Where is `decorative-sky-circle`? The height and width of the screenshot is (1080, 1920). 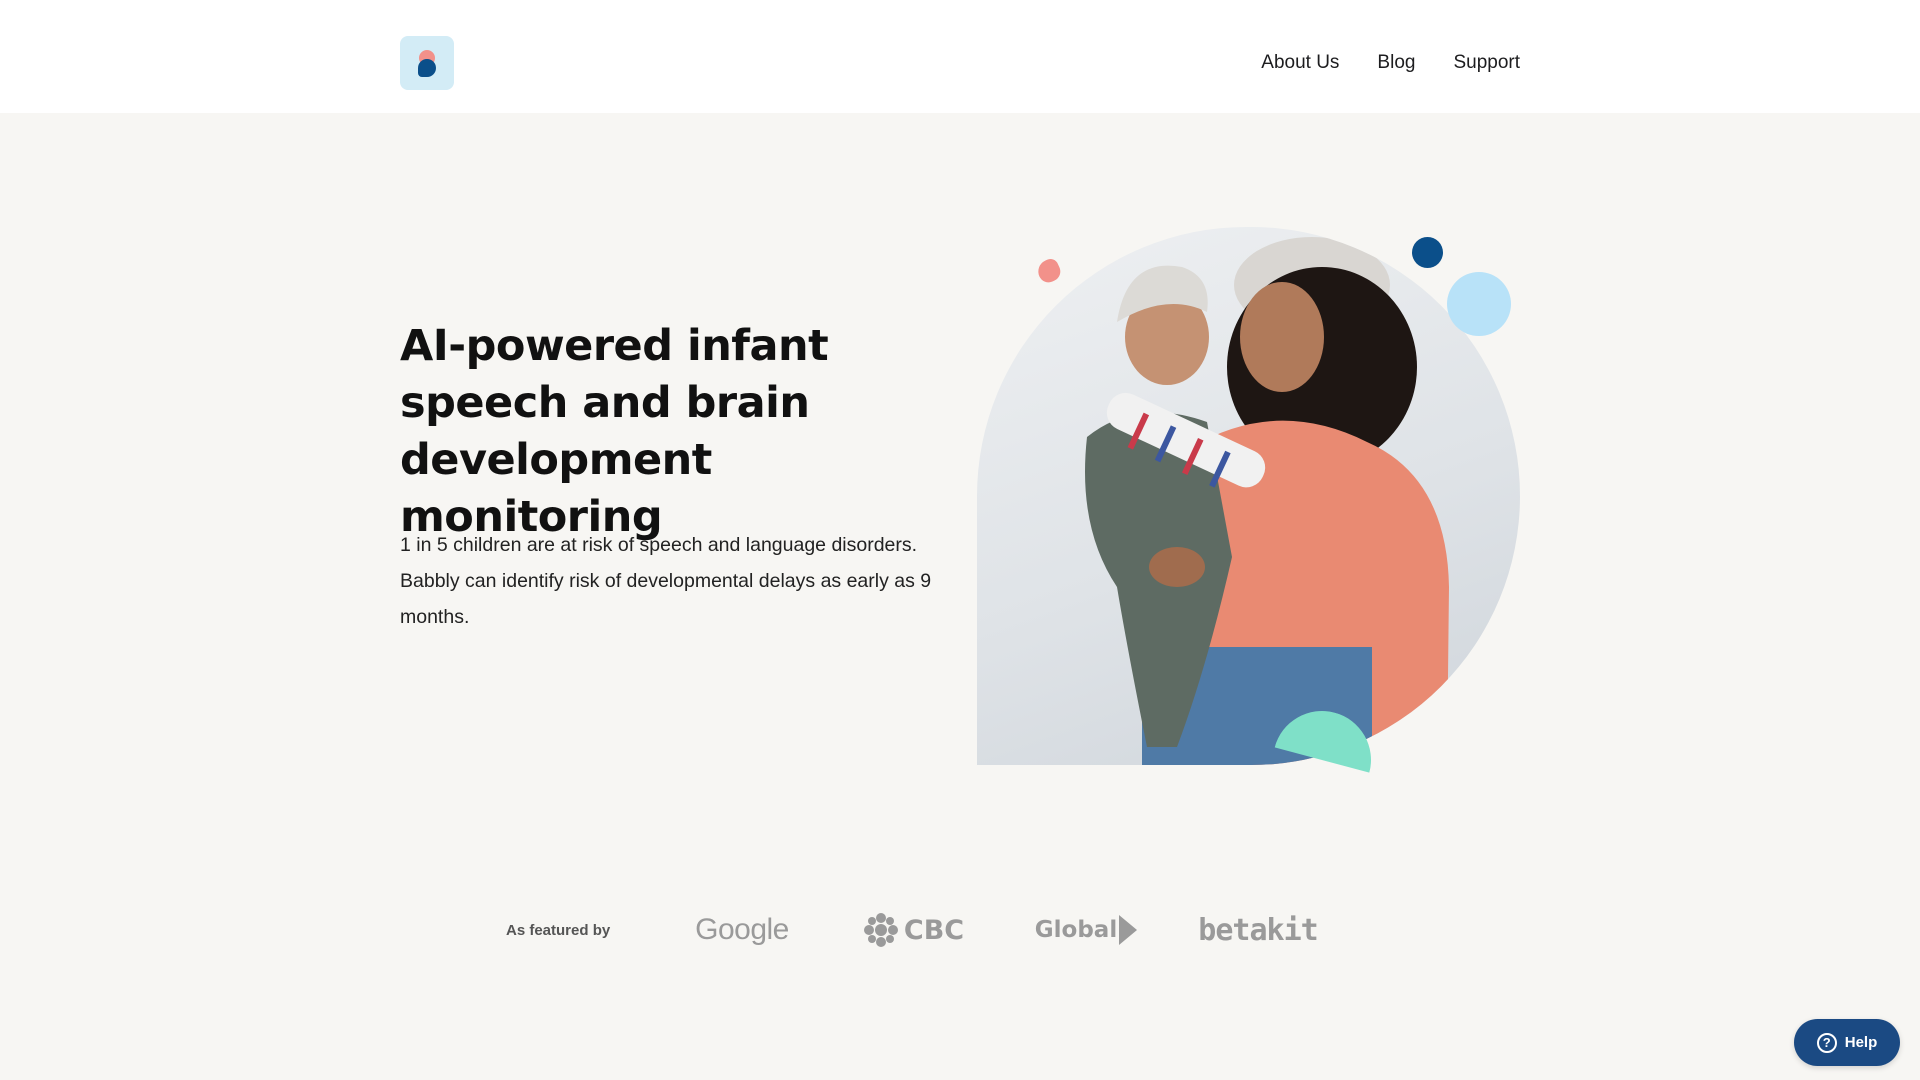
decorative-sky-circle is located at coordinates (1479, 304).